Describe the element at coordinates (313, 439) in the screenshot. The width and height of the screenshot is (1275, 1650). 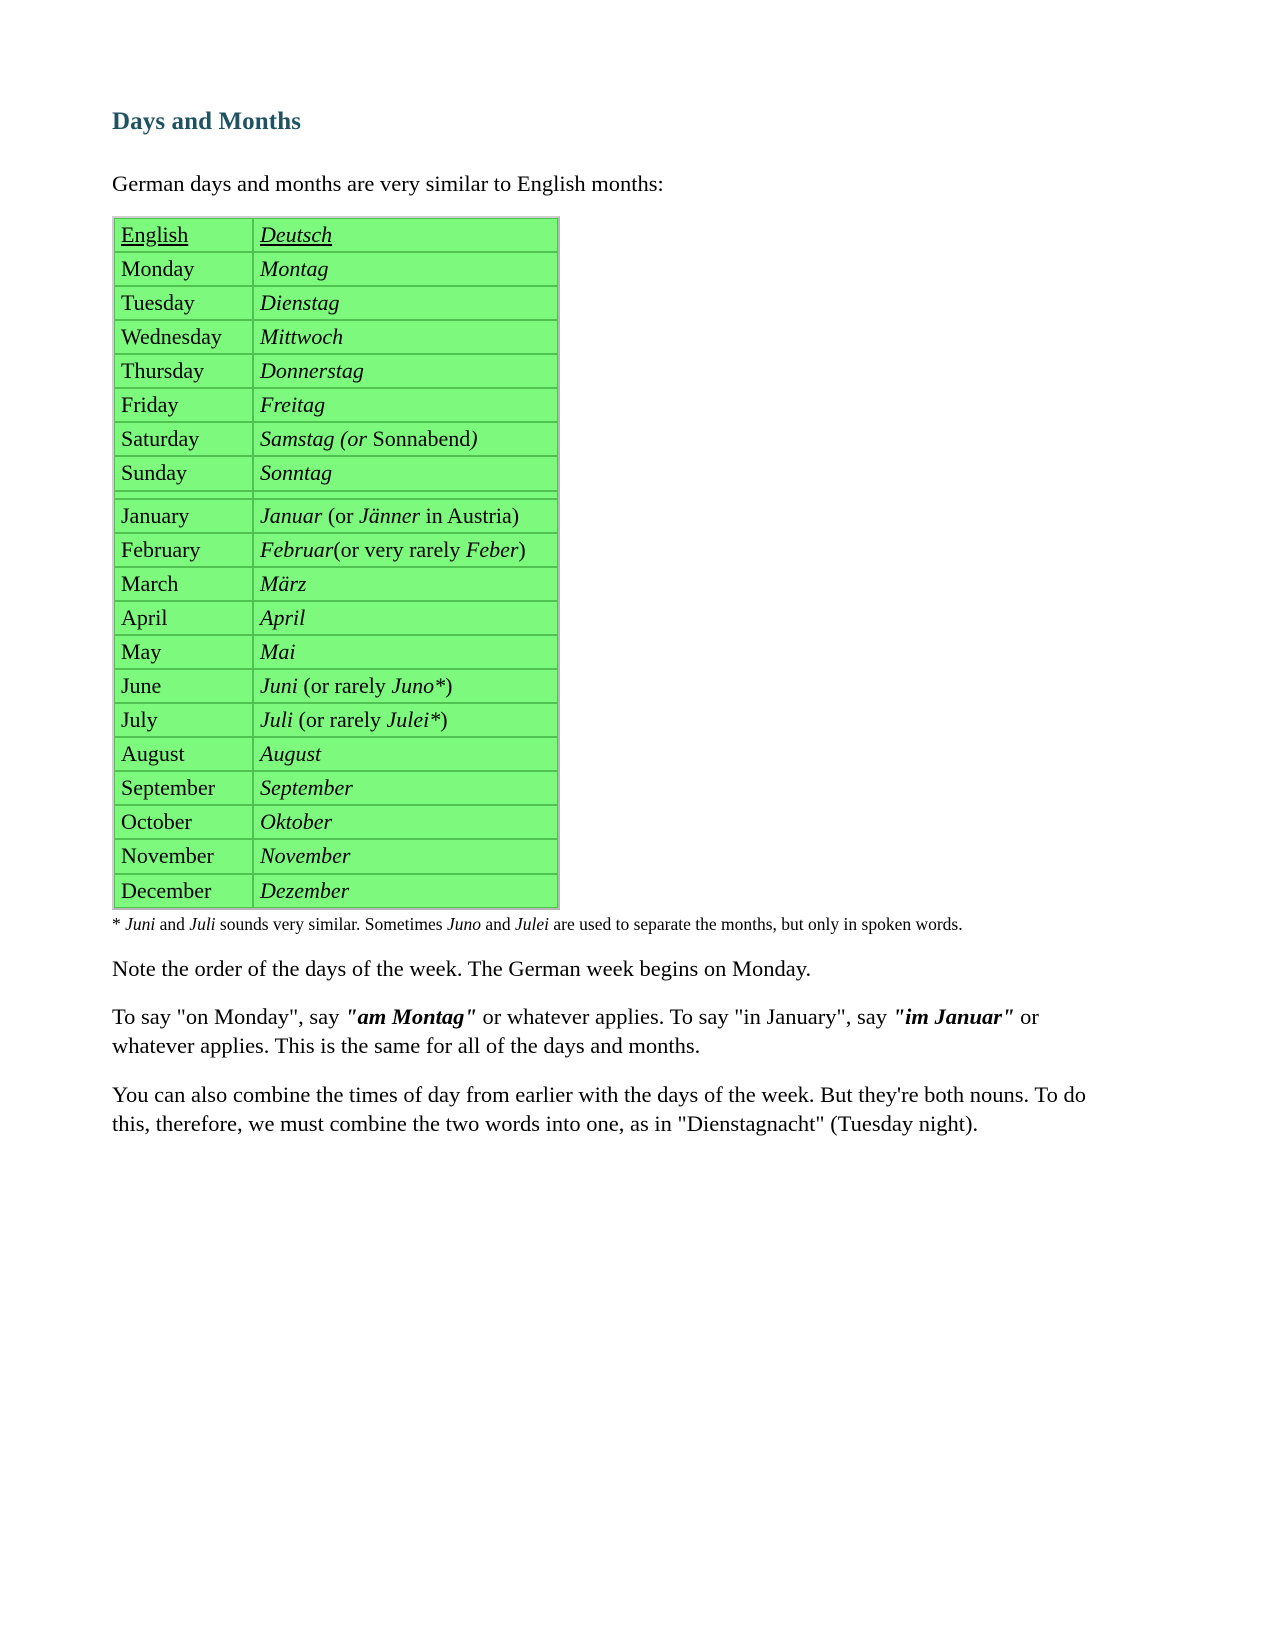
I see `deutsch-main: Samstag (or` at that location.